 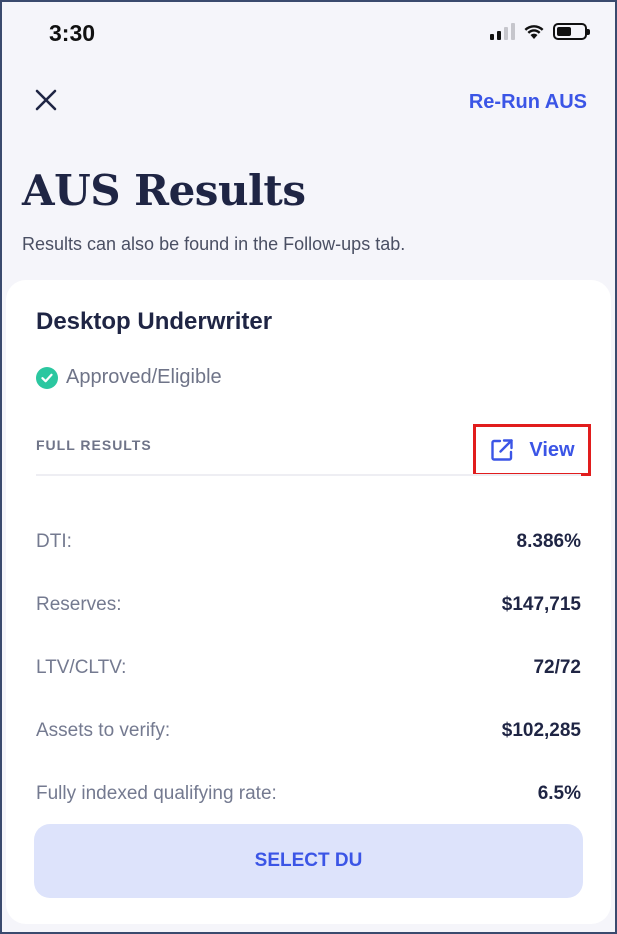 What do you see at coordinates (144, 377) in the screenshot?
I see `status-text: Approved/Eligible` at bounding box center [144, 377].